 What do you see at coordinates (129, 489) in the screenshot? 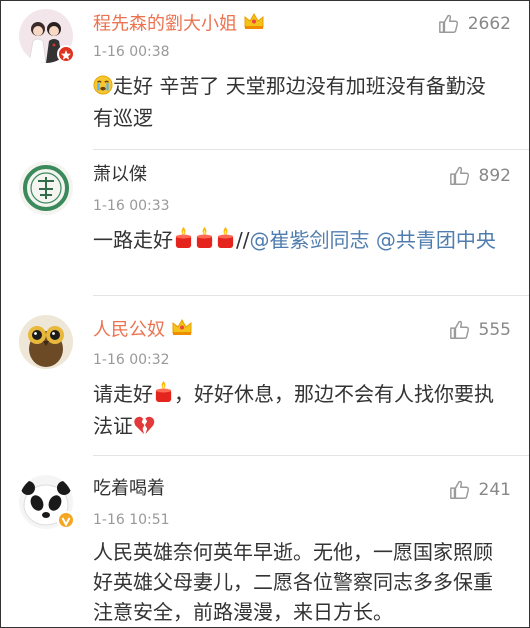
I see `commenter-name: 吃着喝着` at bounding box center [129, 489].